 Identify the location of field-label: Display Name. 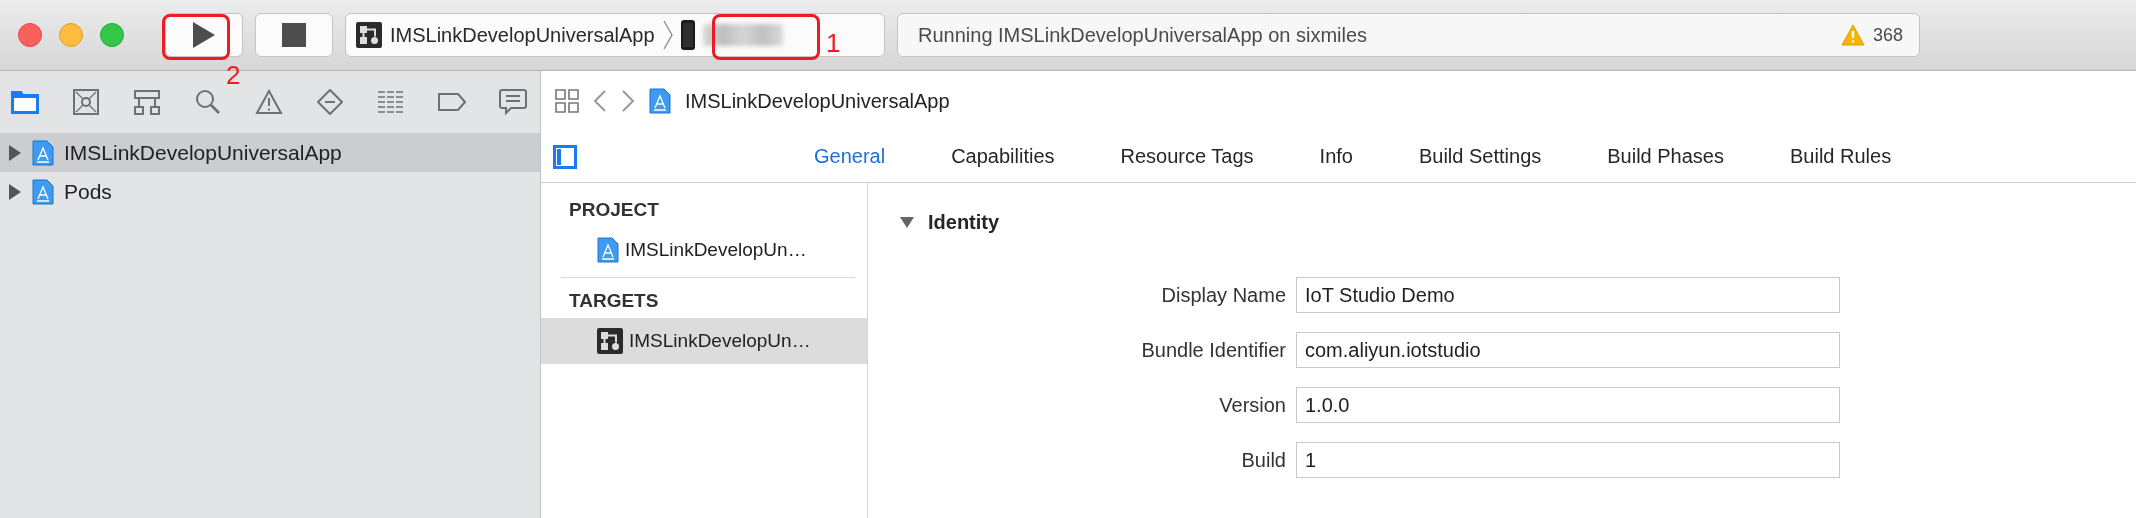
(1223, 295).